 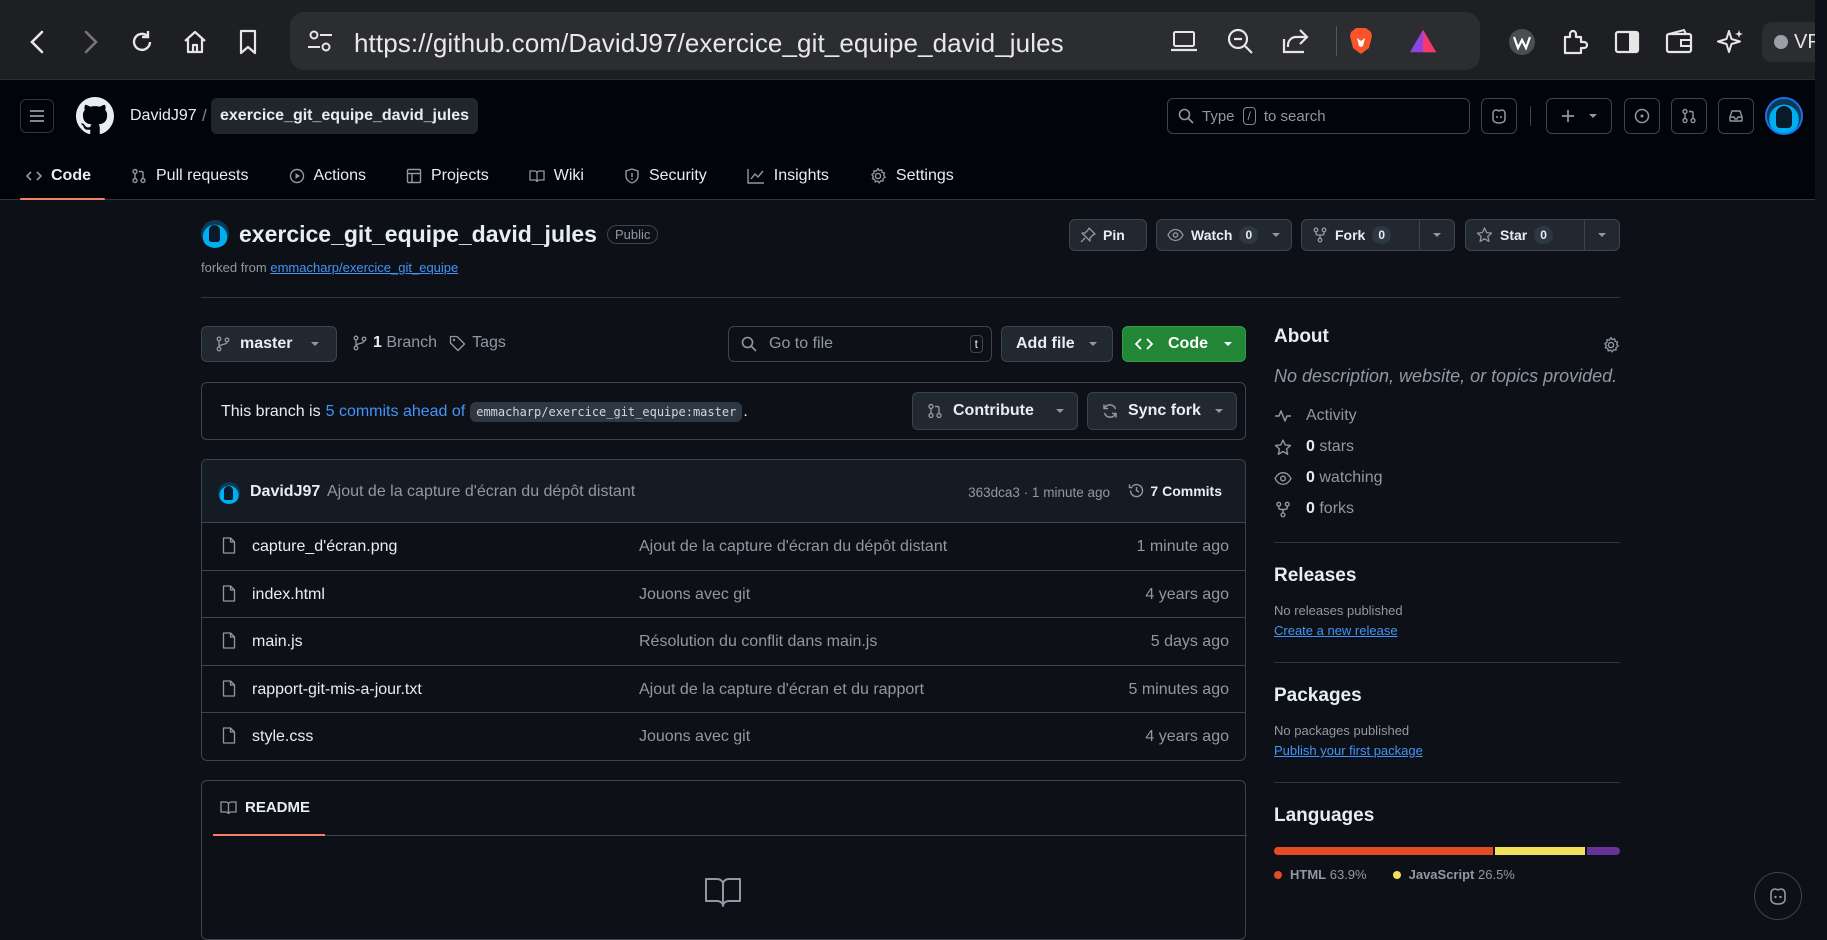 I want to click on issue-opened-icon, so click(x=1642, y=116).